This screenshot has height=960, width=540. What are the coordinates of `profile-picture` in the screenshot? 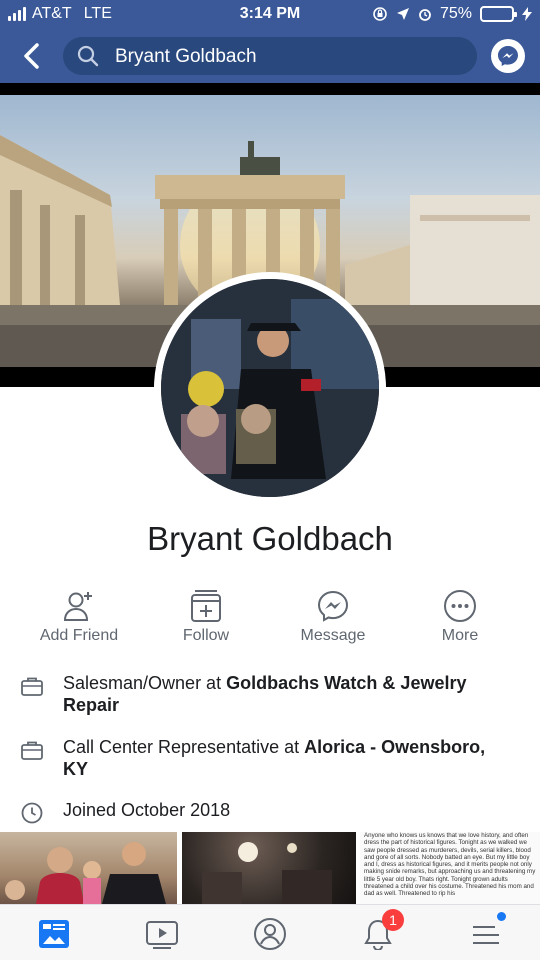 It's located at (270, 388).